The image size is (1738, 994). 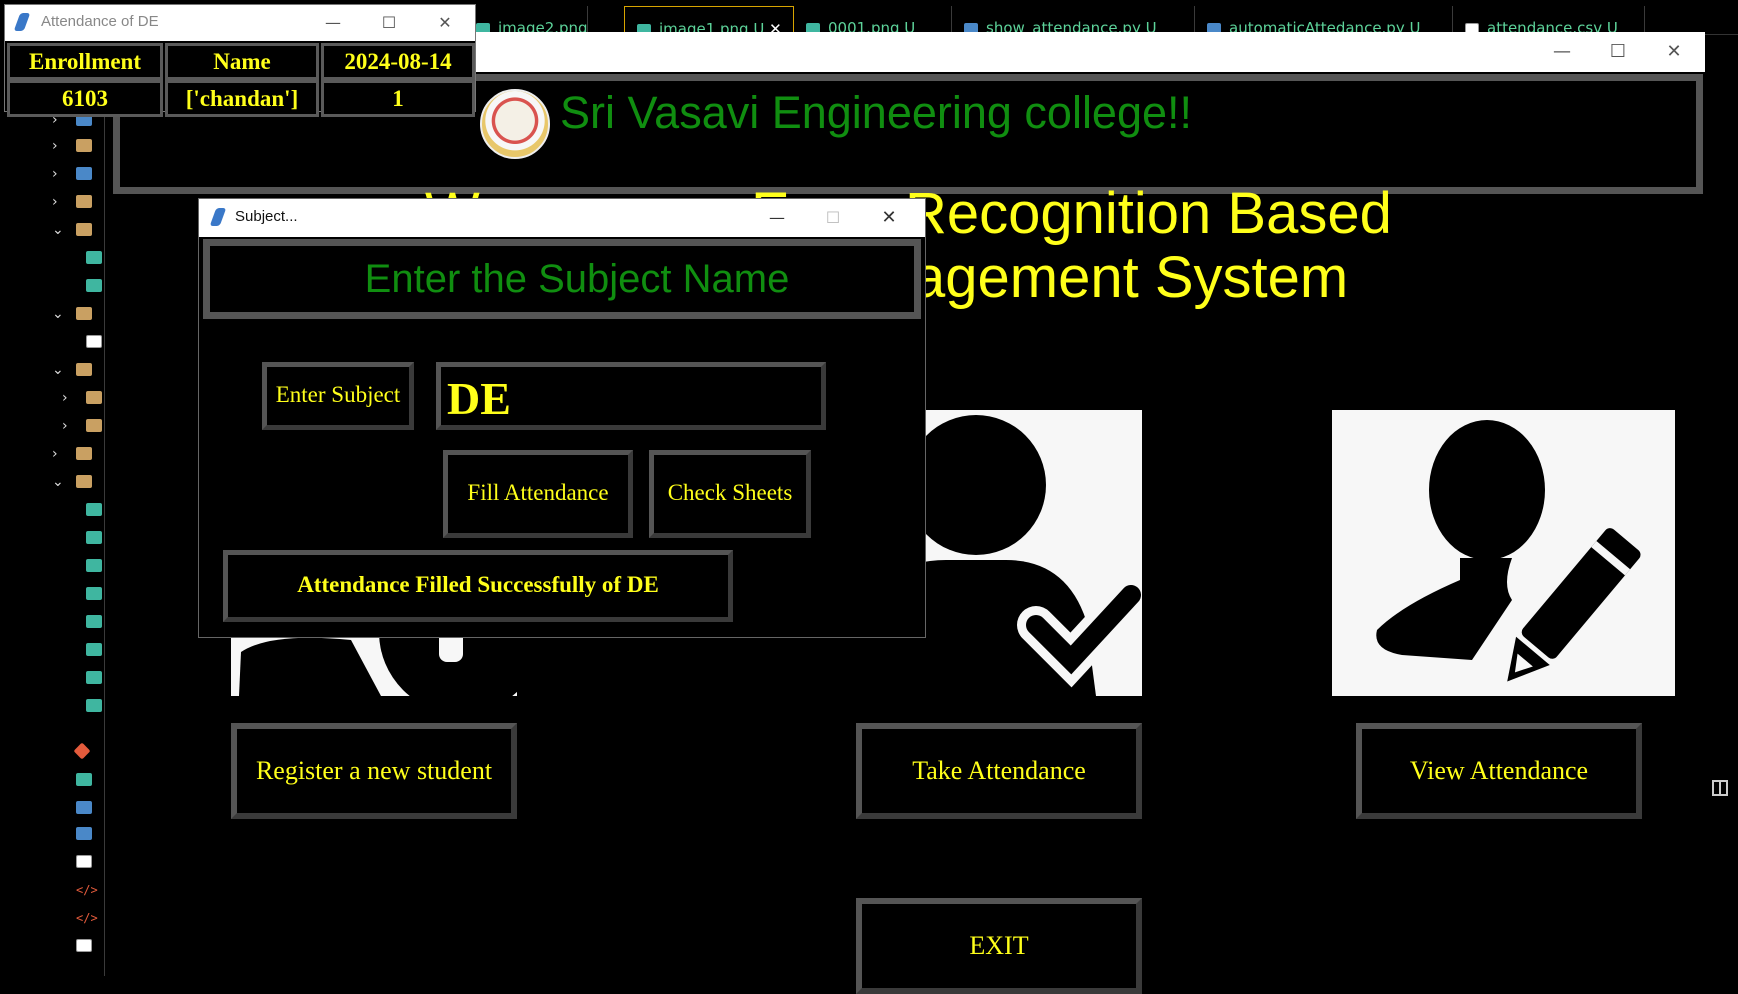 What do you see at coordinates (1508, 551) in the screenshot?
I see `user-edit-icon` at bounding box center [1508, 551].